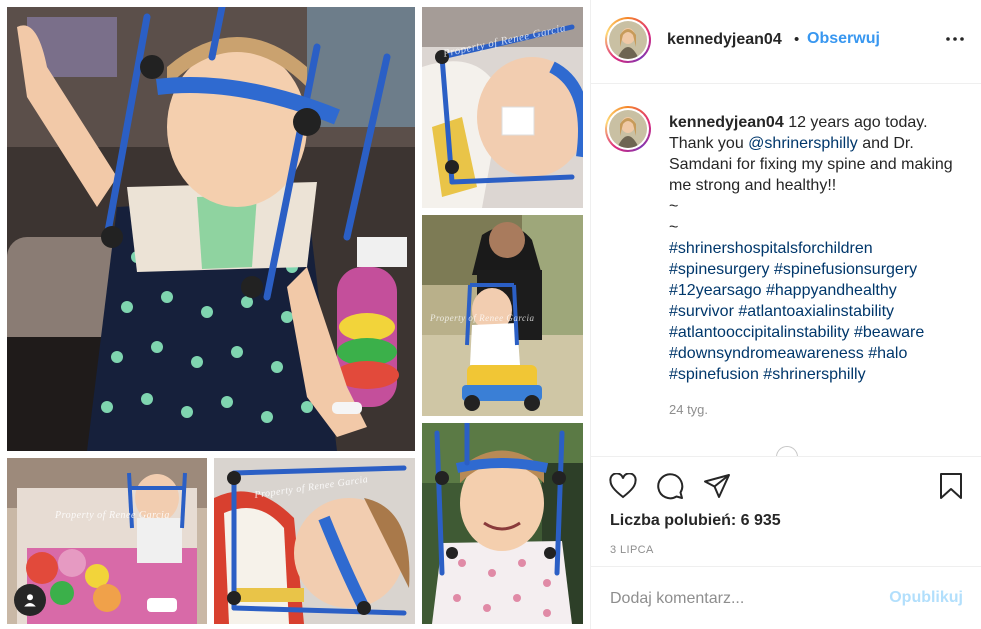  I want to click on hashtag-link: #atlantoaxialinstability, so click(816, 311).